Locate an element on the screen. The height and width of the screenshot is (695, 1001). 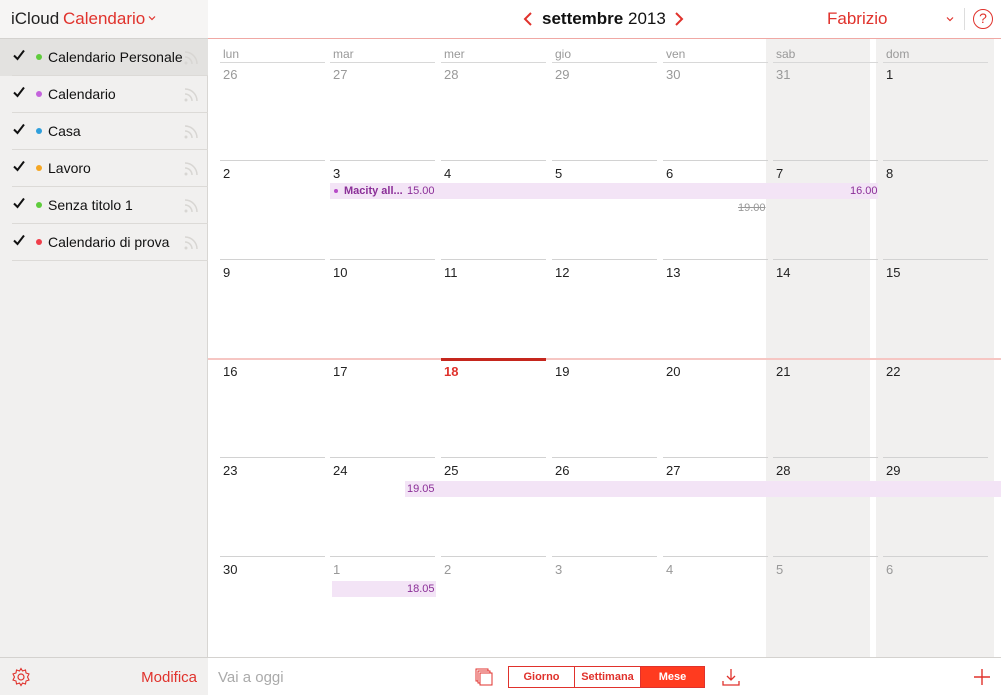
view-day-button: Giorno is located at coordinates (541, 677).